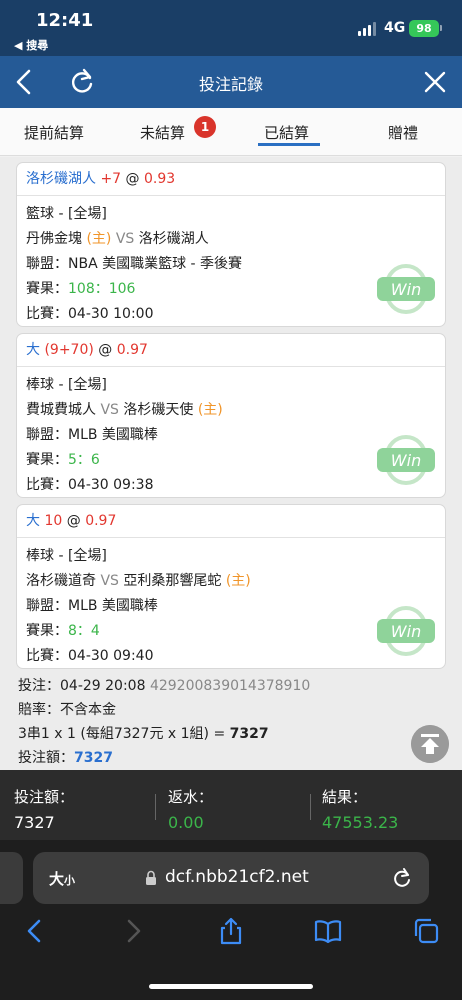 The height and width of the screenshot is (1000, 462). Describe the element at coordinates (235, 239) in the screenshot. I see `matchup-line: 丹佛金塊 (主) VS 洛杉磯湖人` at that location.